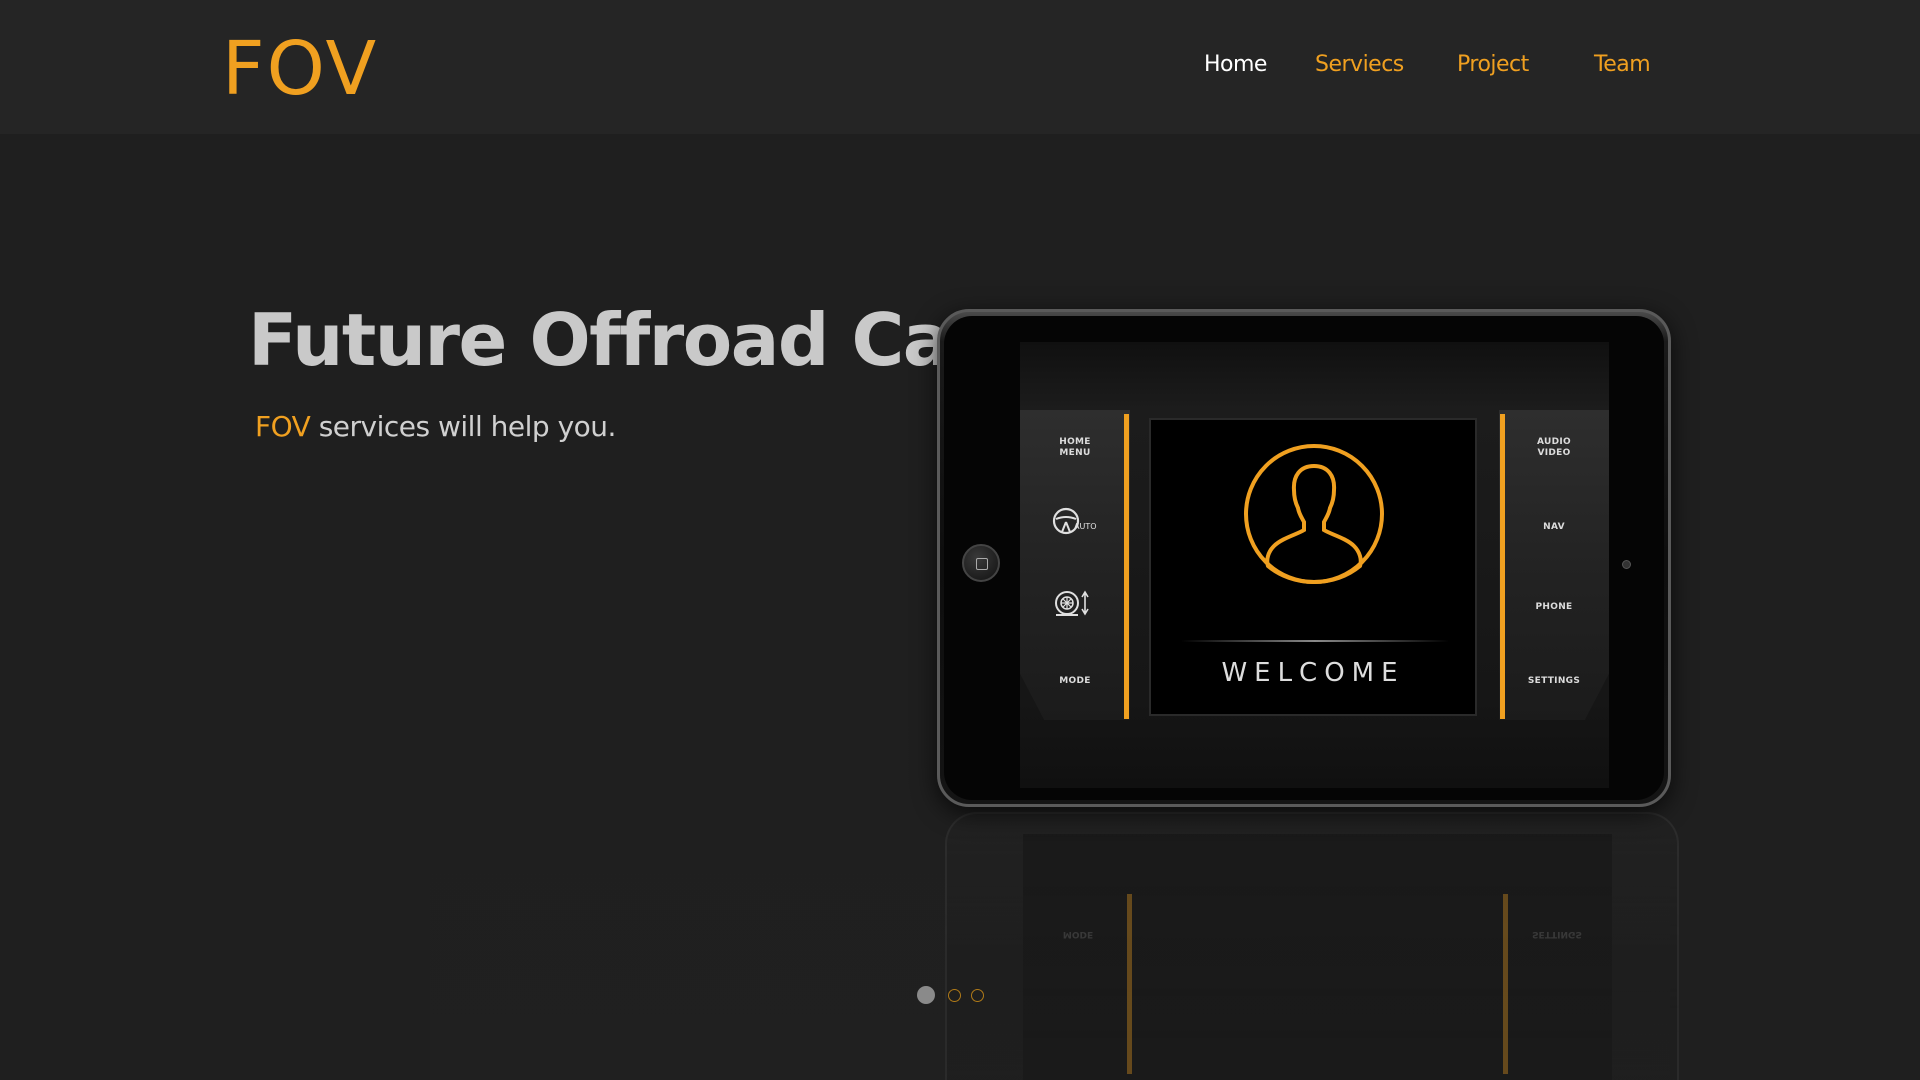  Describe the element at coordinates (1502, 566) in the screenshot. I see `right-accent-bar` at that location.